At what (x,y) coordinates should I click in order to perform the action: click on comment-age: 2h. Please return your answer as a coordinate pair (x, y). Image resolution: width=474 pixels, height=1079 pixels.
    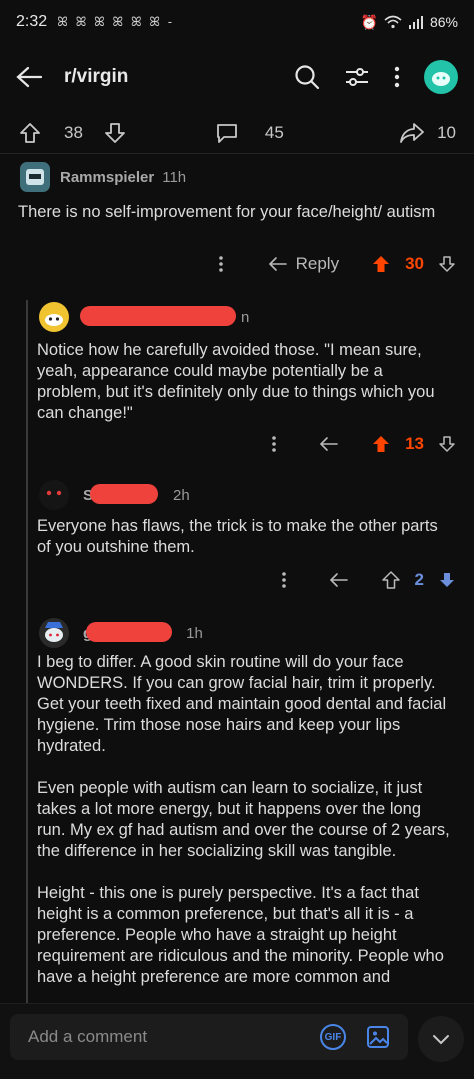
    Looking at the image, I should click on (181, 495).